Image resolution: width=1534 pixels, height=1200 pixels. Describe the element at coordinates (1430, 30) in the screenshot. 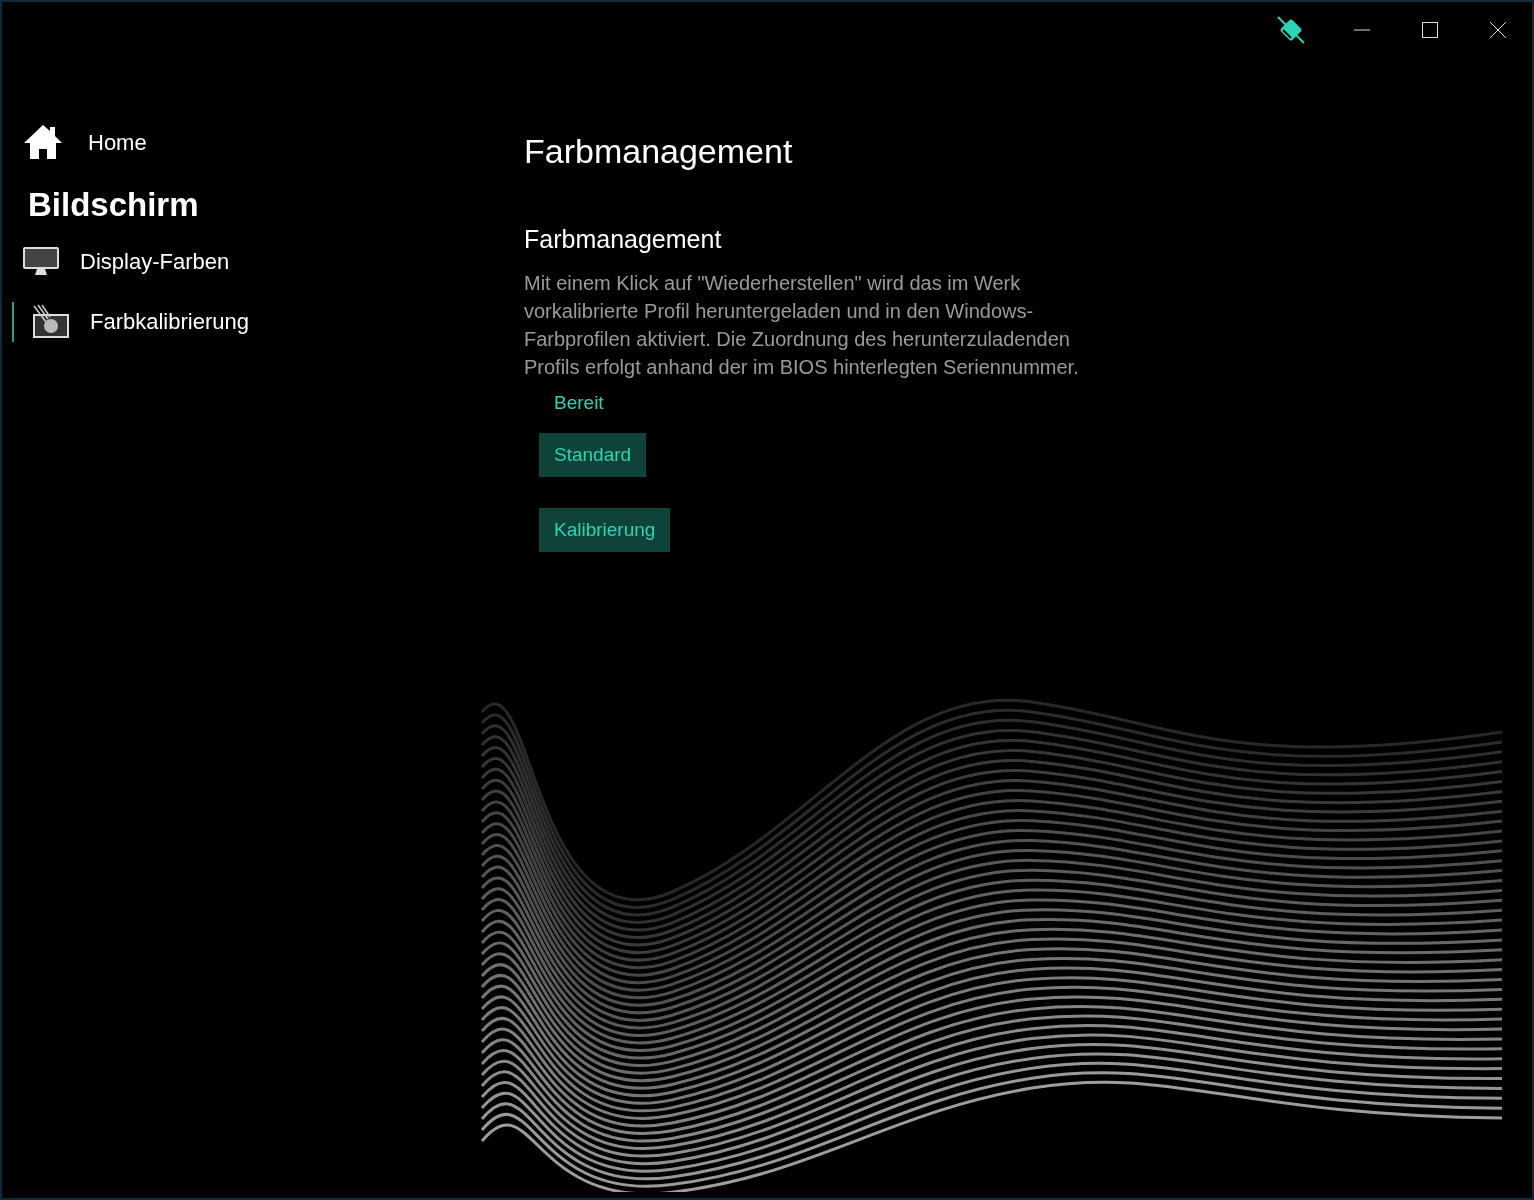

I see `maximize-icon` at that location.